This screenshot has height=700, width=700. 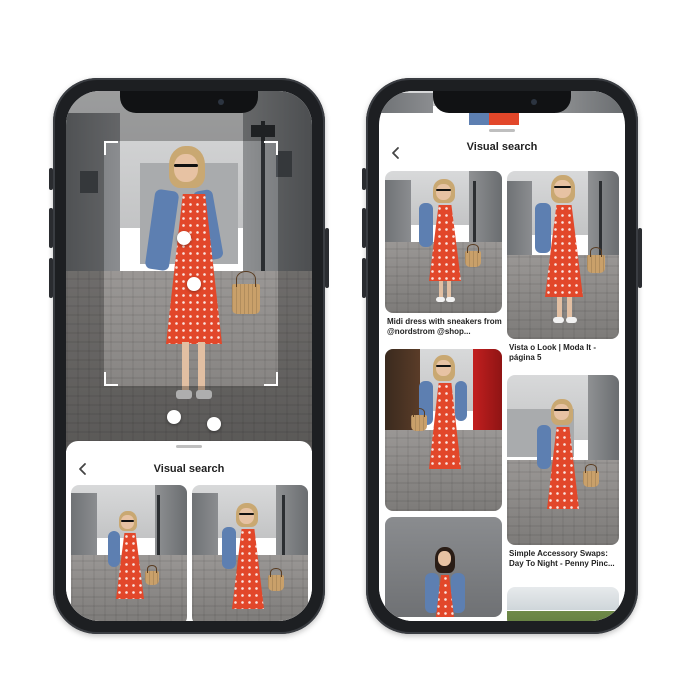 What do you see at coordinates (552, 352) in the screenshot?
I see `pin-caption: Vista o Look | Moda It - página 5` at bounding box center [552, 352].